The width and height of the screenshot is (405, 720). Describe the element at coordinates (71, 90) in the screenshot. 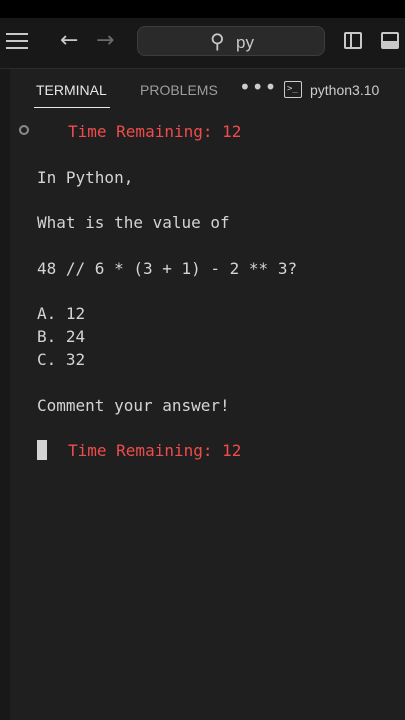

I see `tab-terminal: TERMINAL` at that location.